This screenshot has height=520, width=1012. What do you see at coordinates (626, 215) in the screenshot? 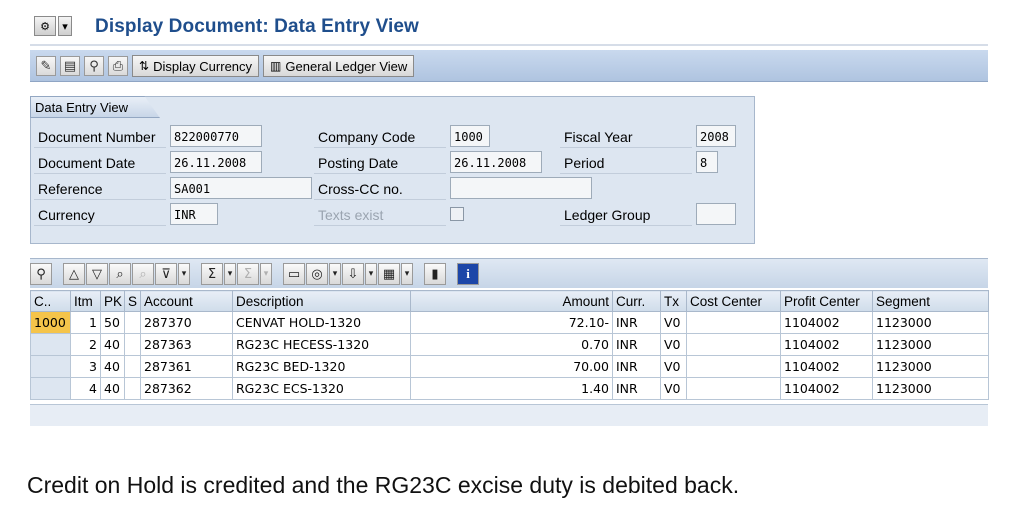
I see `ledger-group-label: Ledger Group` at bounding box center [626, 215].